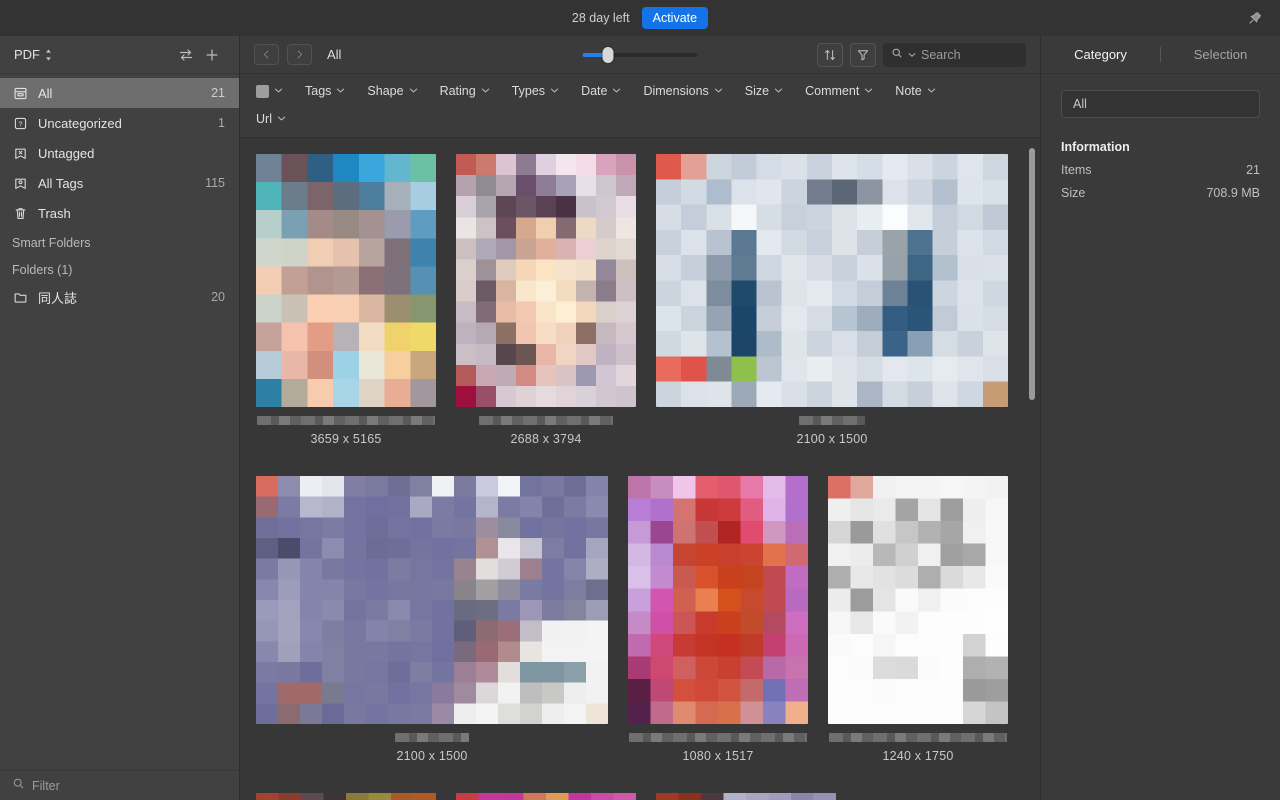 The height and width of the screenshot is (800, 1280). I want to click on filter-chip-note: Note, so click(915, 91).